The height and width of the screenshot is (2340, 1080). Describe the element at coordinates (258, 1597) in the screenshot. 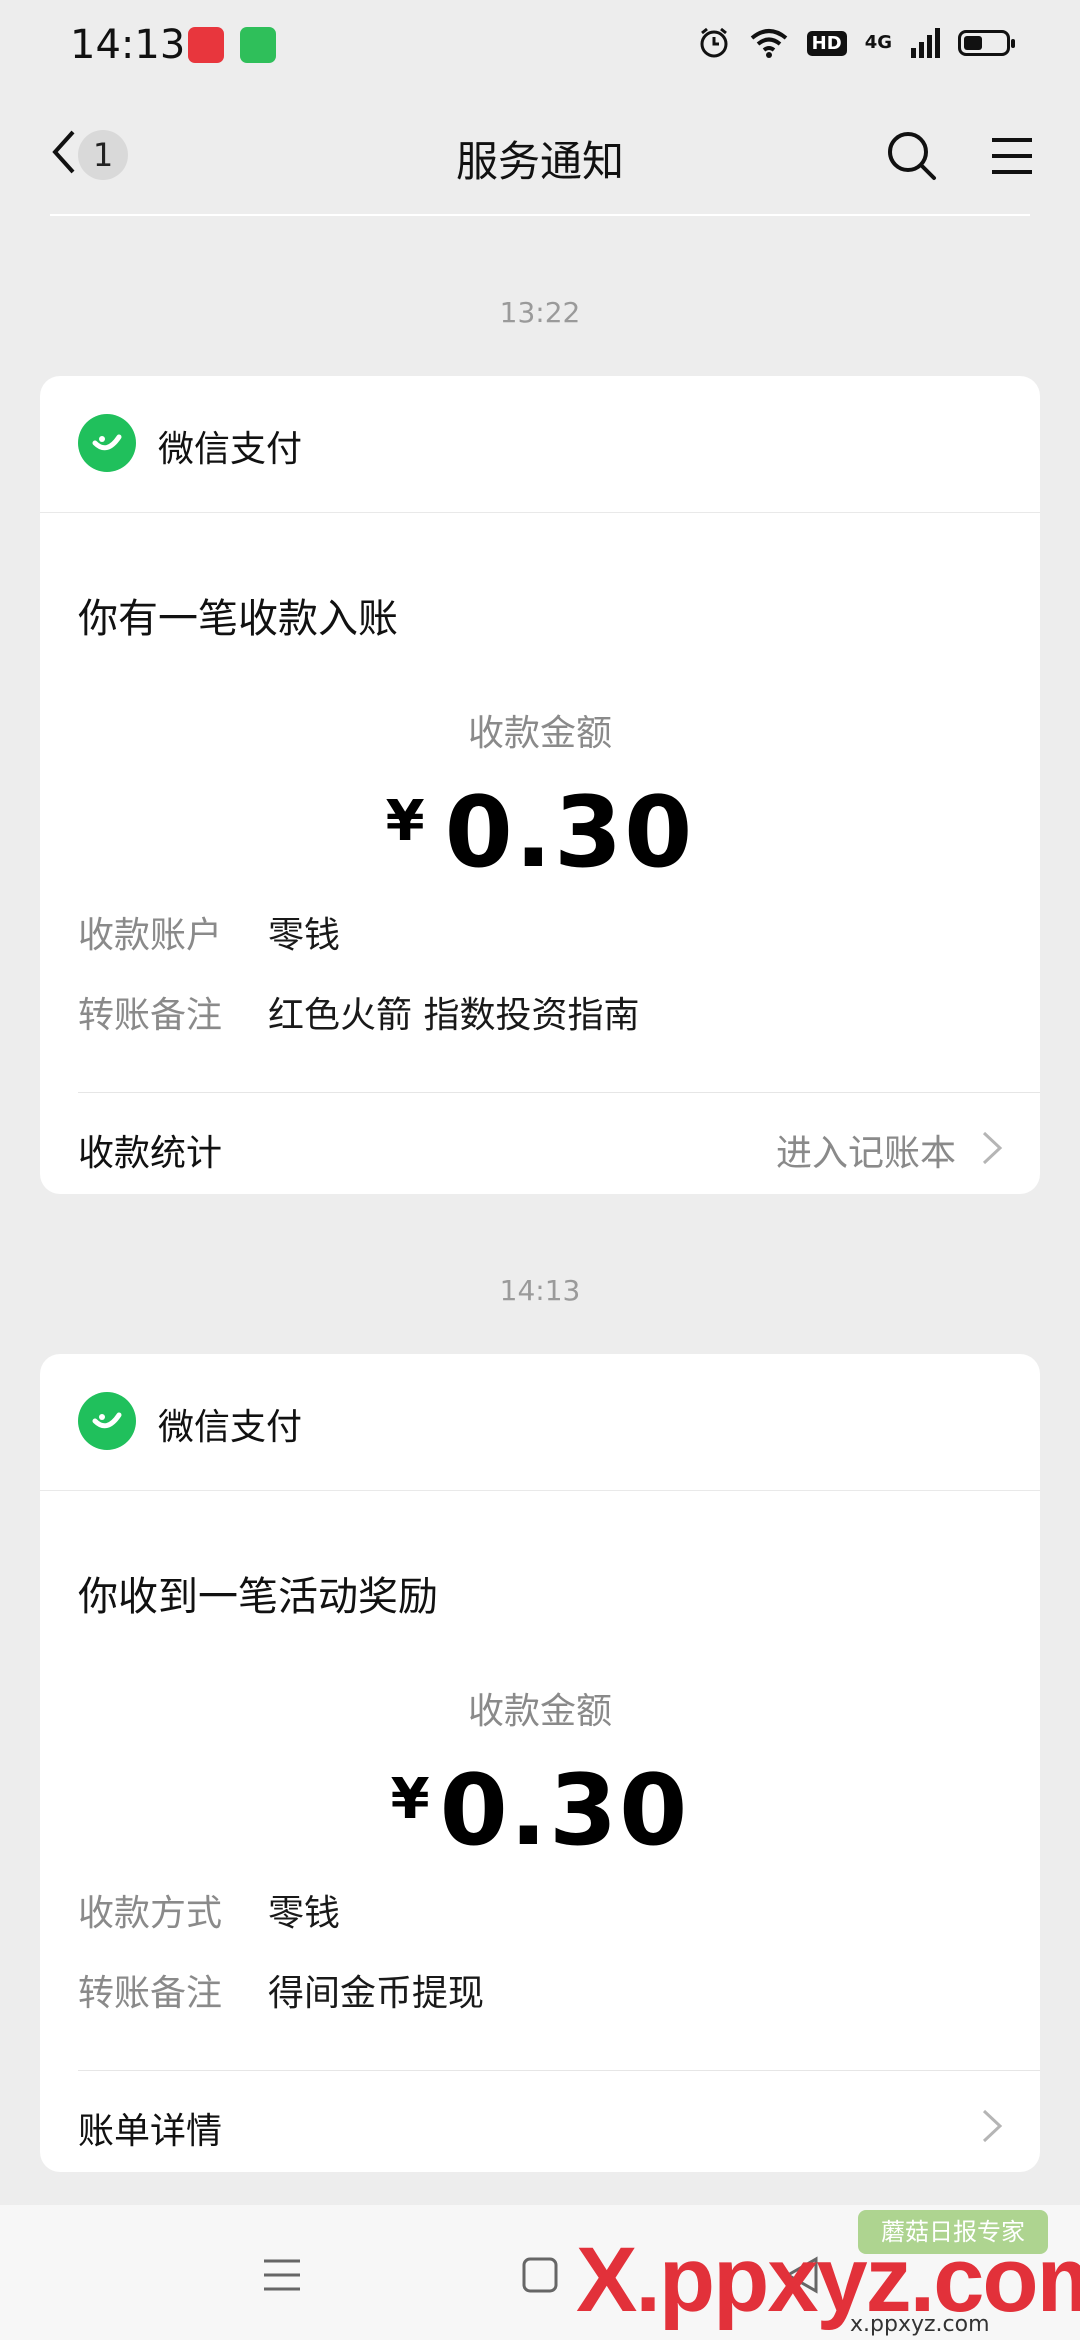

I see `message-title: 你收到一笔活动奖励` at that location.